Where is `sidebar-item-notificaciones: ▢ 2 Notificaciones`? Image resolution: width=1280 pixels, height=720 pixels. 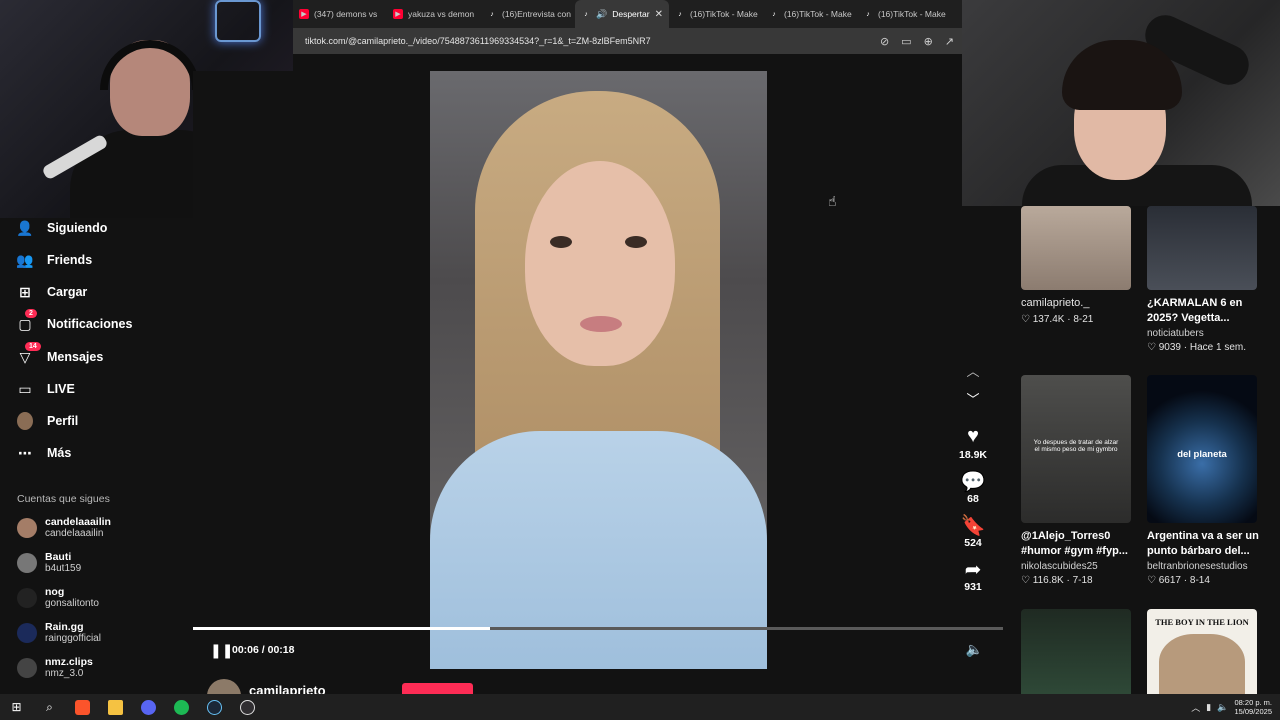
sidebar-item-notificaciones: ▢ 2 Notificaciones is located at coordinates (74, 321).